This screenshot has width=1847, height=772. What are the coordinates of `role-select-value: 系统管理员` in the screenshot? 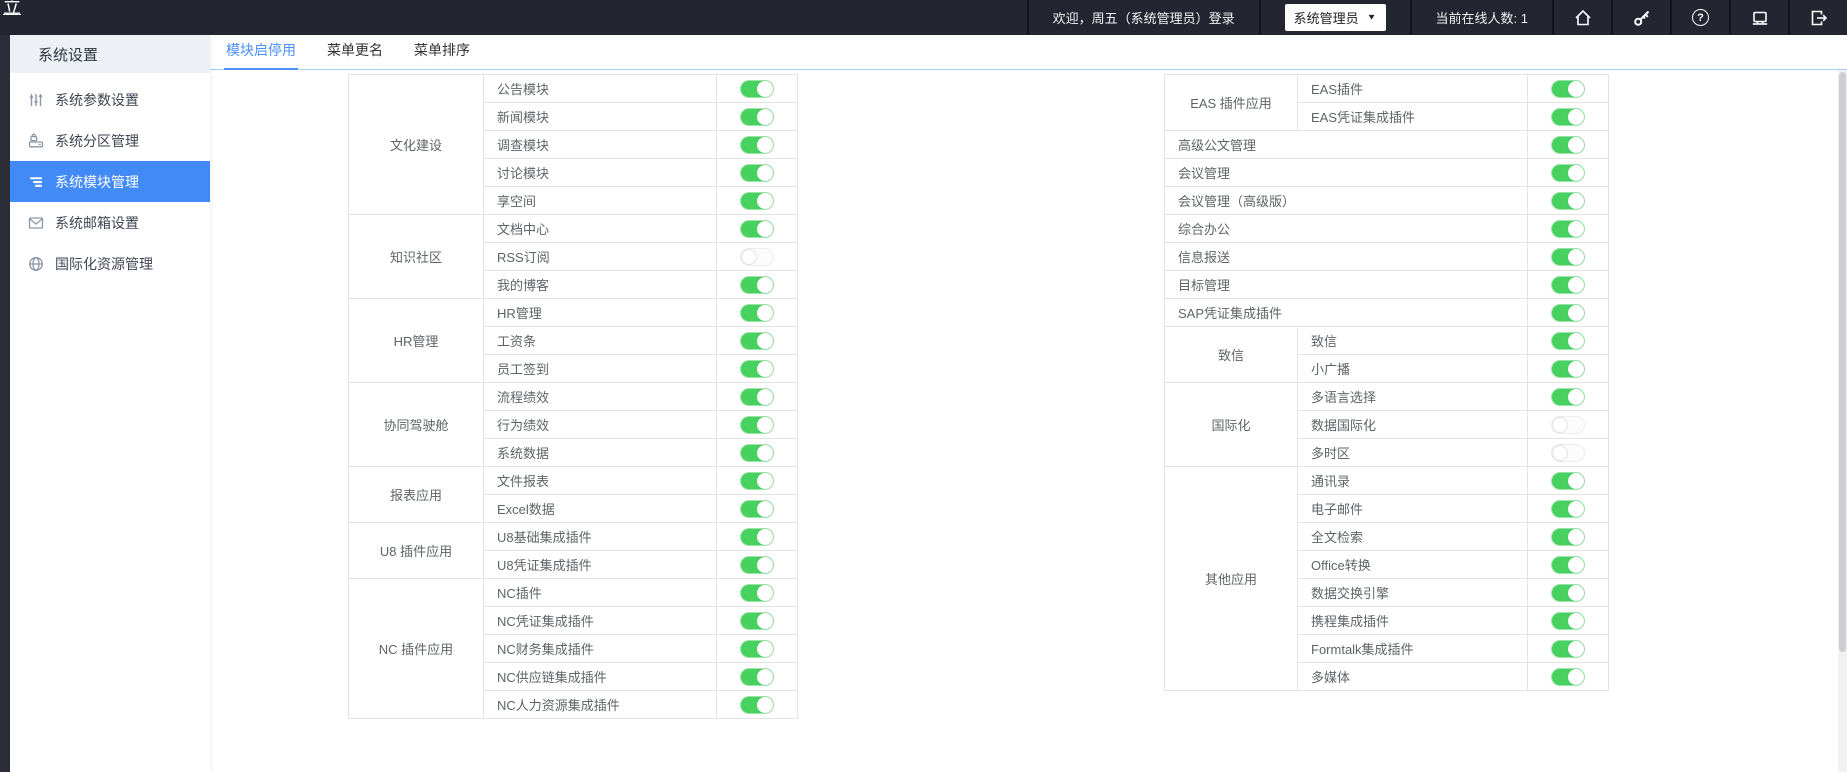 It's located at (1326, 18).